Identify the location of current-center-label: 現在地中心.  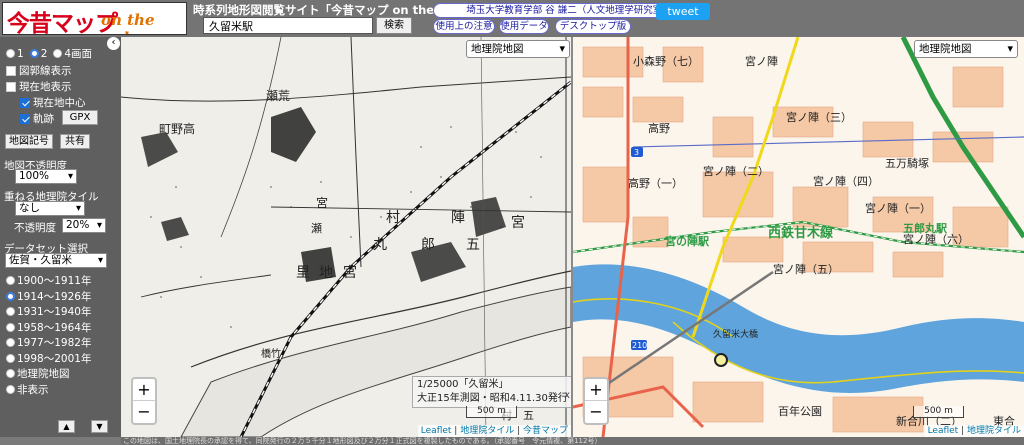
(59, 103).